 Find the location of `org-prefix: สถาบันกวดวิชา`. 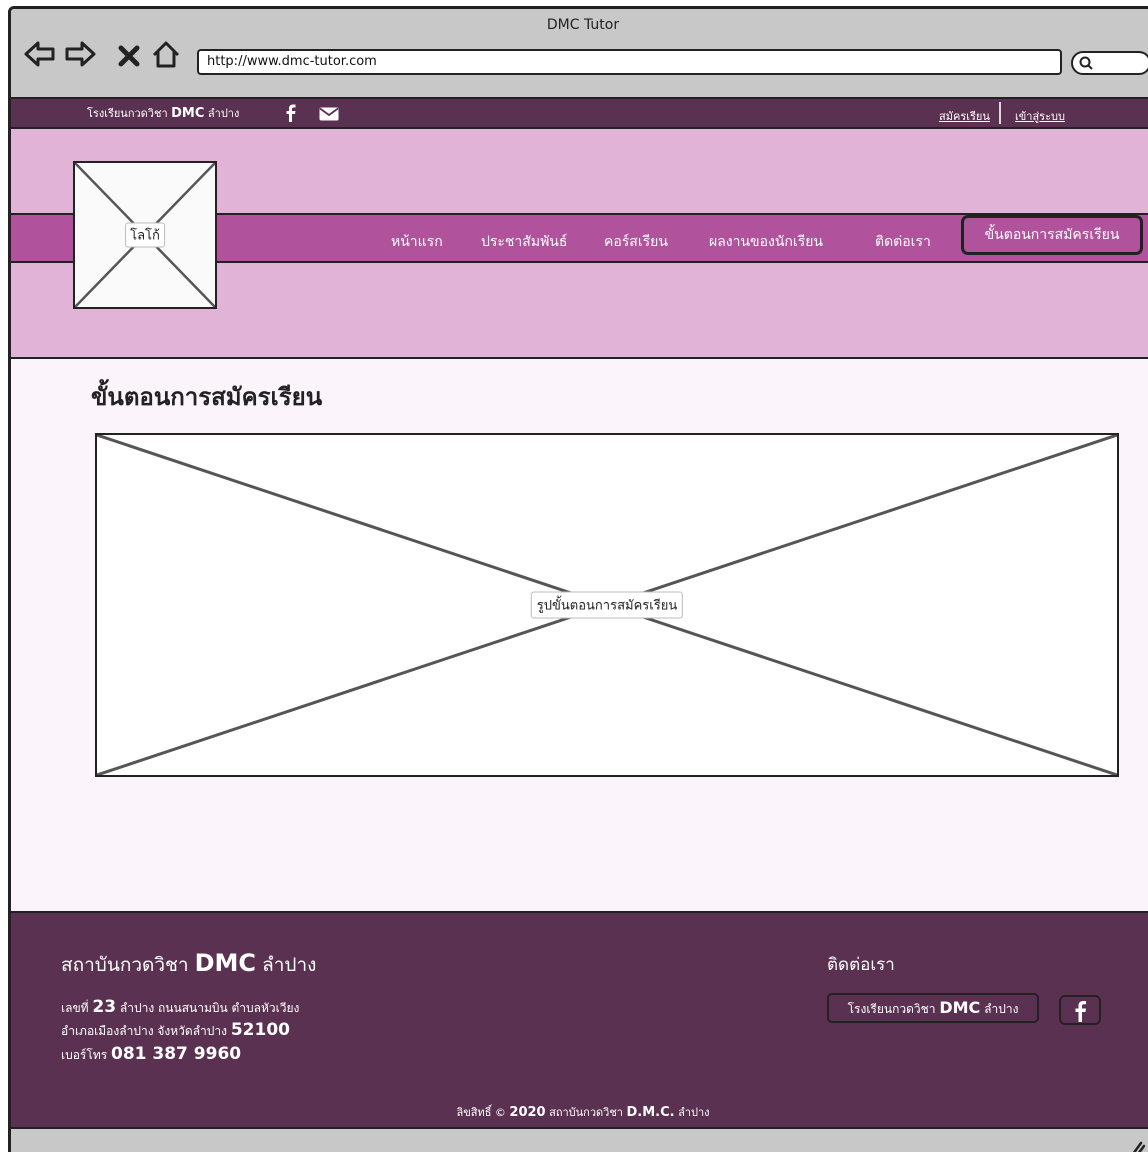

org-prefix: สถาบันกวดวิชา is located at coordinates (125, 965).